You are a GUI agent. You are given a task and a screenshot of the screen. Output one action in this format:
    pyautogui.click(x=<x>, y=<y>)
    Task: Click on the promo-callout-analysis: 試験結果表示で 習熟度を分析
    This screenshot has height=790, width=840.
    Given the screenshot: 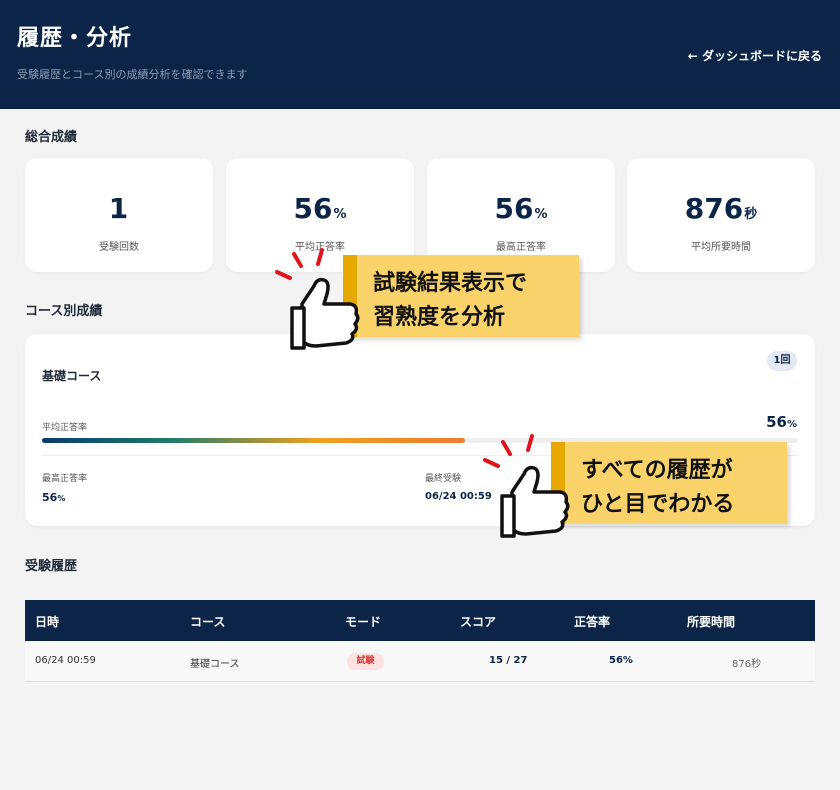 What is the action you would take?
    pyautogui.click(x=461, y=296)
    